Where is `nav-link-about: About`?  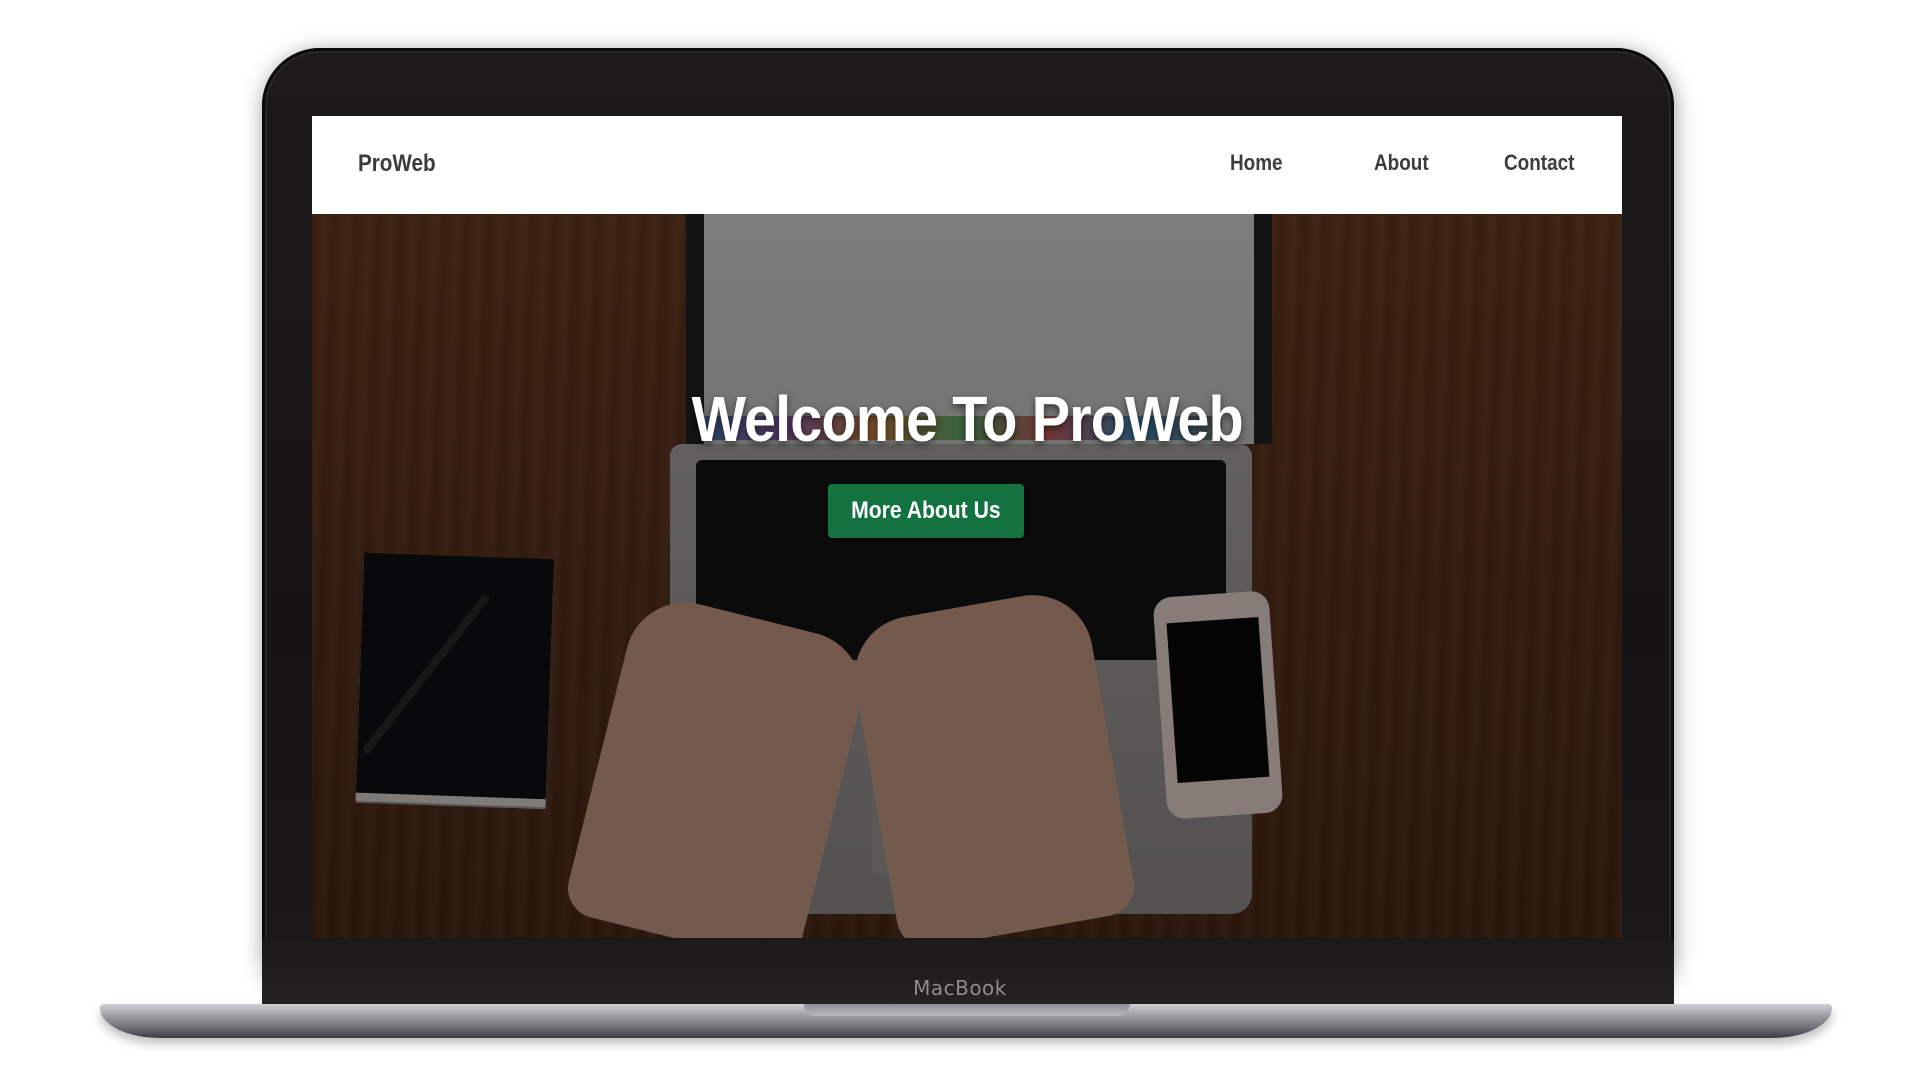 nav-link-about: About is located at coordinates (1401, 163).